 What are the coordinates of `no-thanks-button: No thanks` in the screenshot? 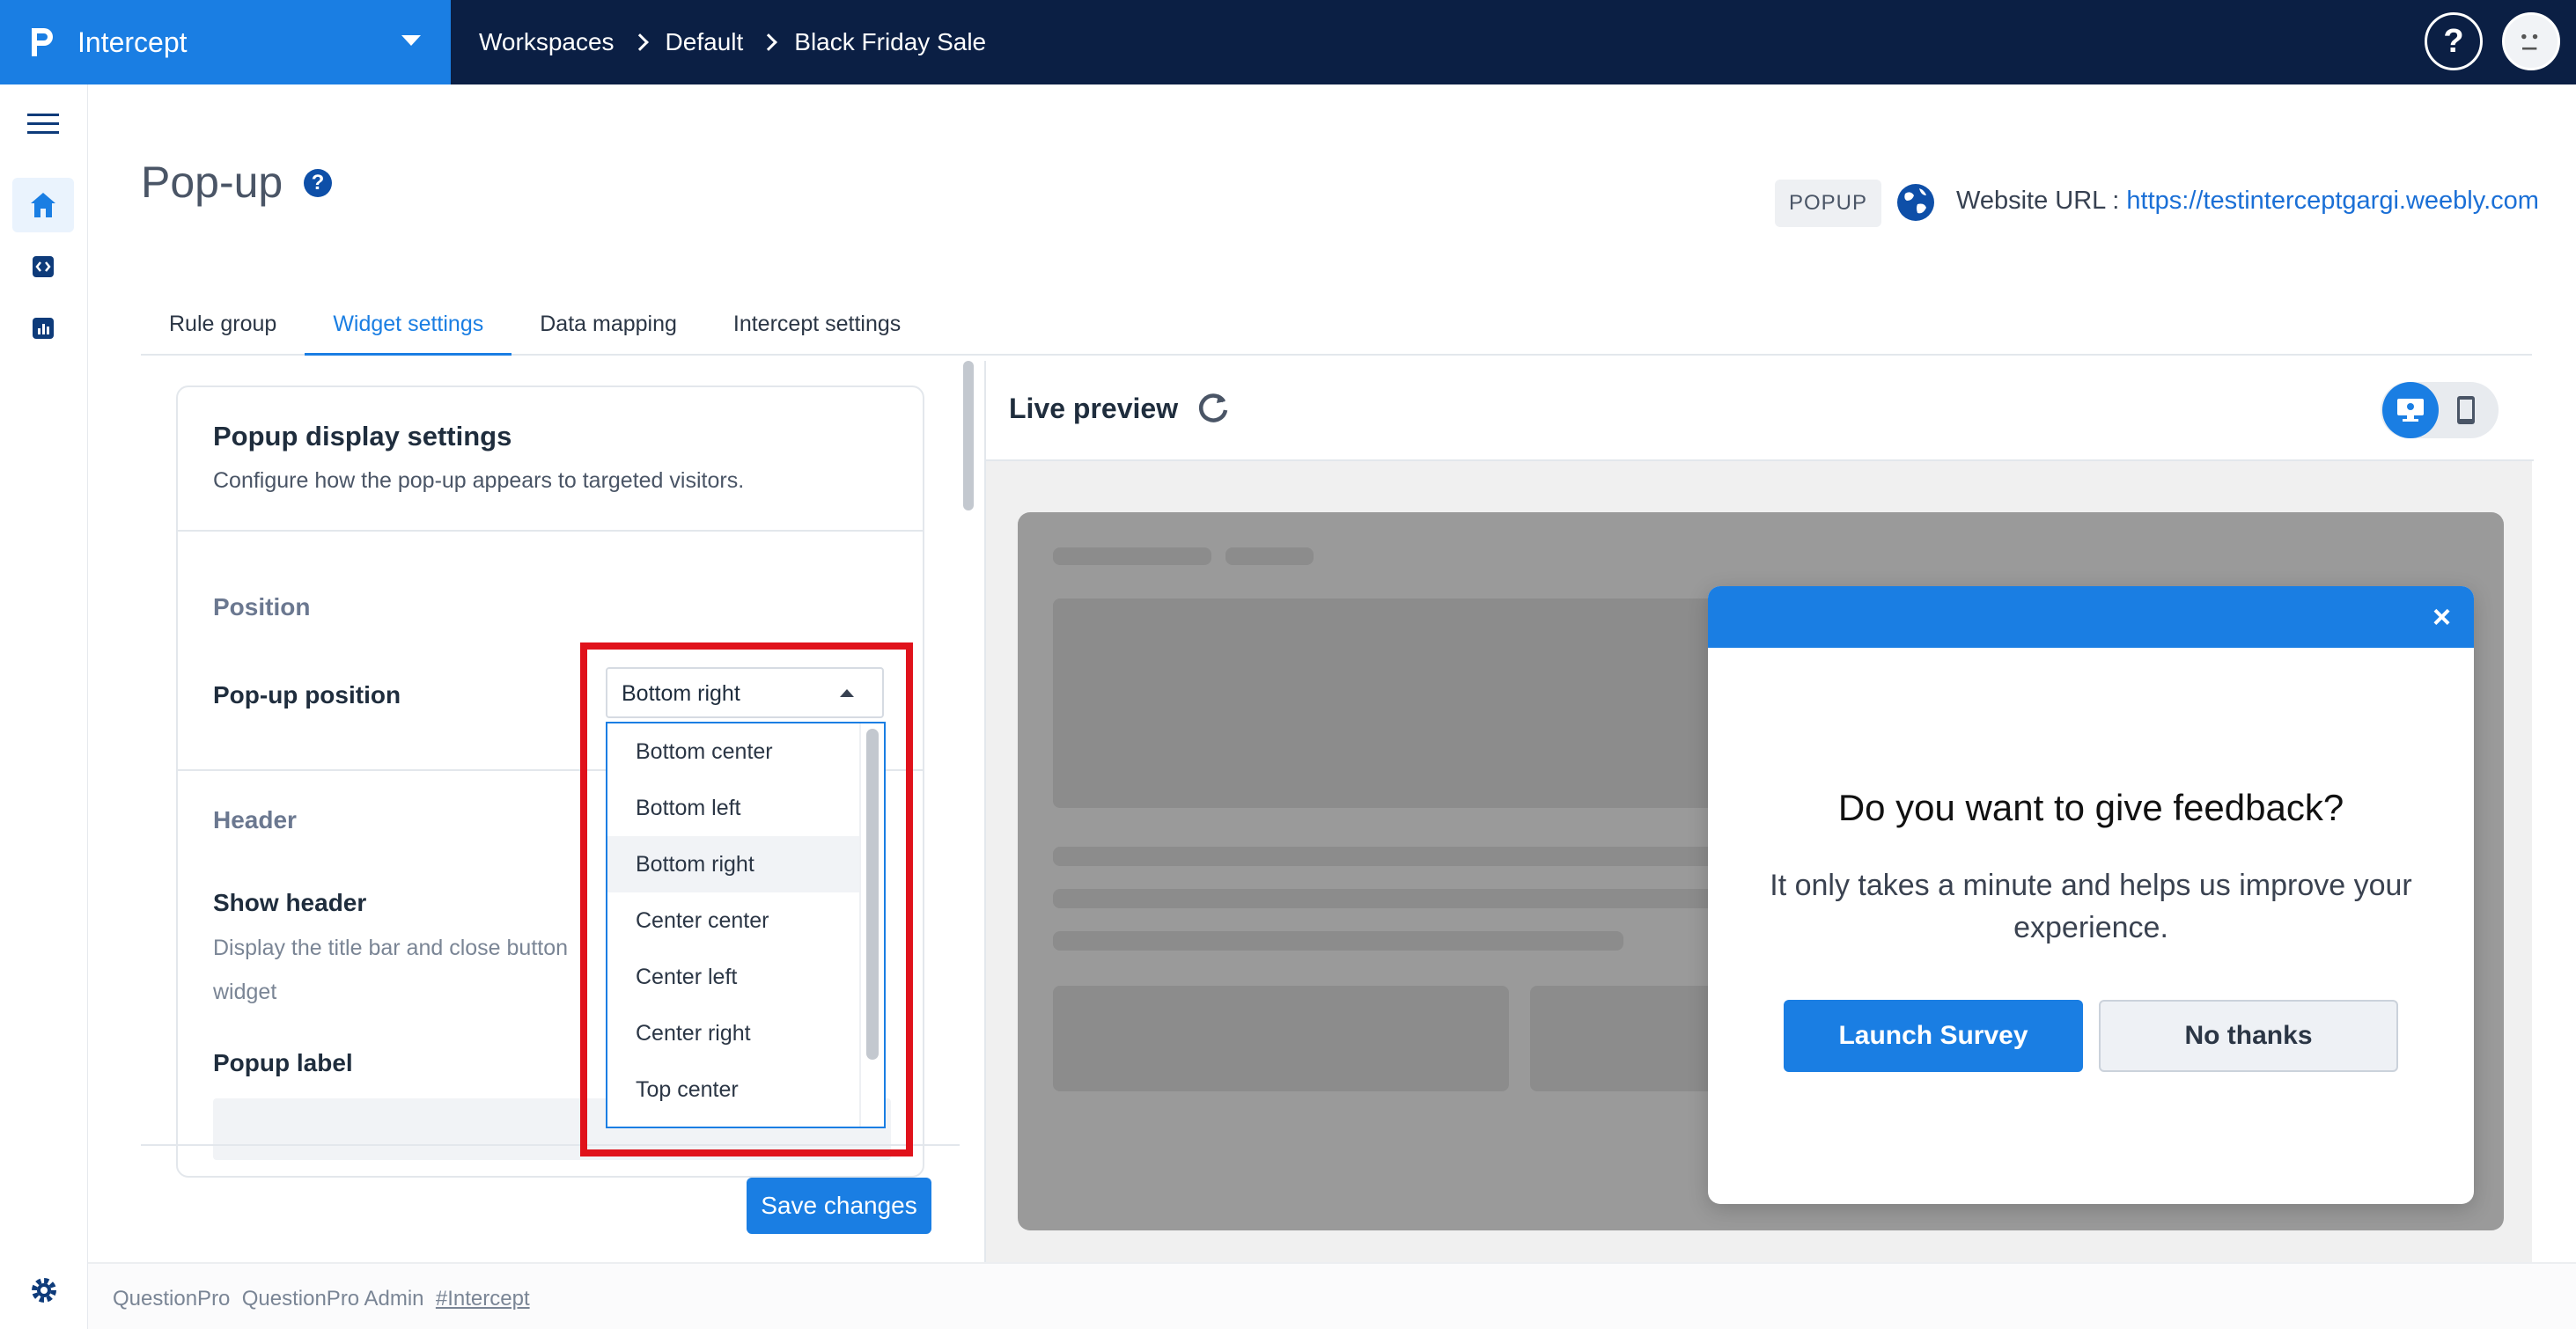 It's located at (2249, 1036).